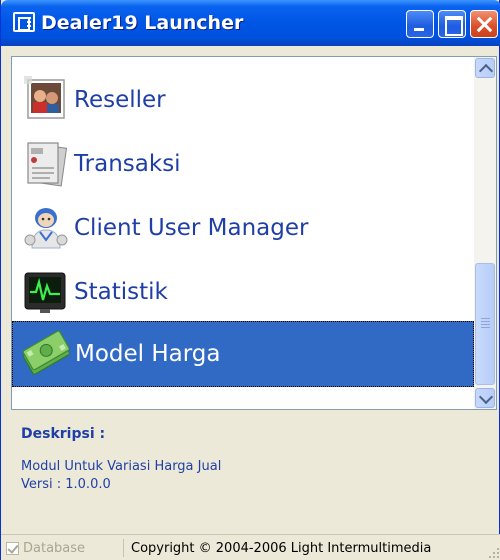 This screenshot has height=560, width=500. I want to click on vertical-scrollbar, so click(485, 233).